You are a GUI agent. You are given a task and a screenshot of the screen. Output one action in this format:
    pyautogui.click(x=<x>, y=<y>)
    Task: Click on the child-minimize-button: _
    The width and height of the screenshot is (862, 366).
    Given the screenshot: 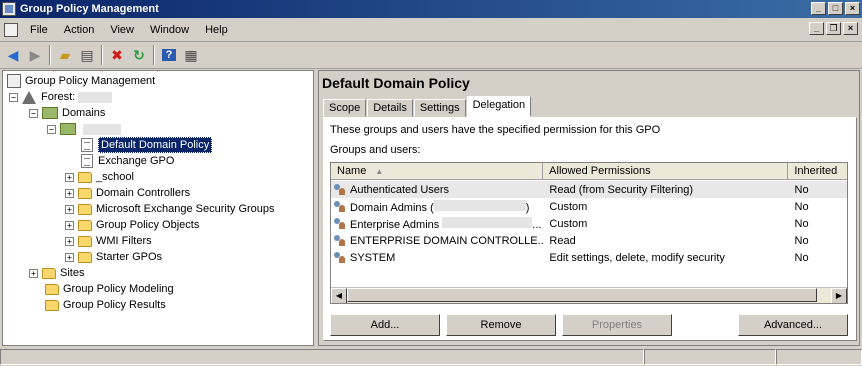 What is the action you would take?
    pyautogui.click(x=816, y=28)
    